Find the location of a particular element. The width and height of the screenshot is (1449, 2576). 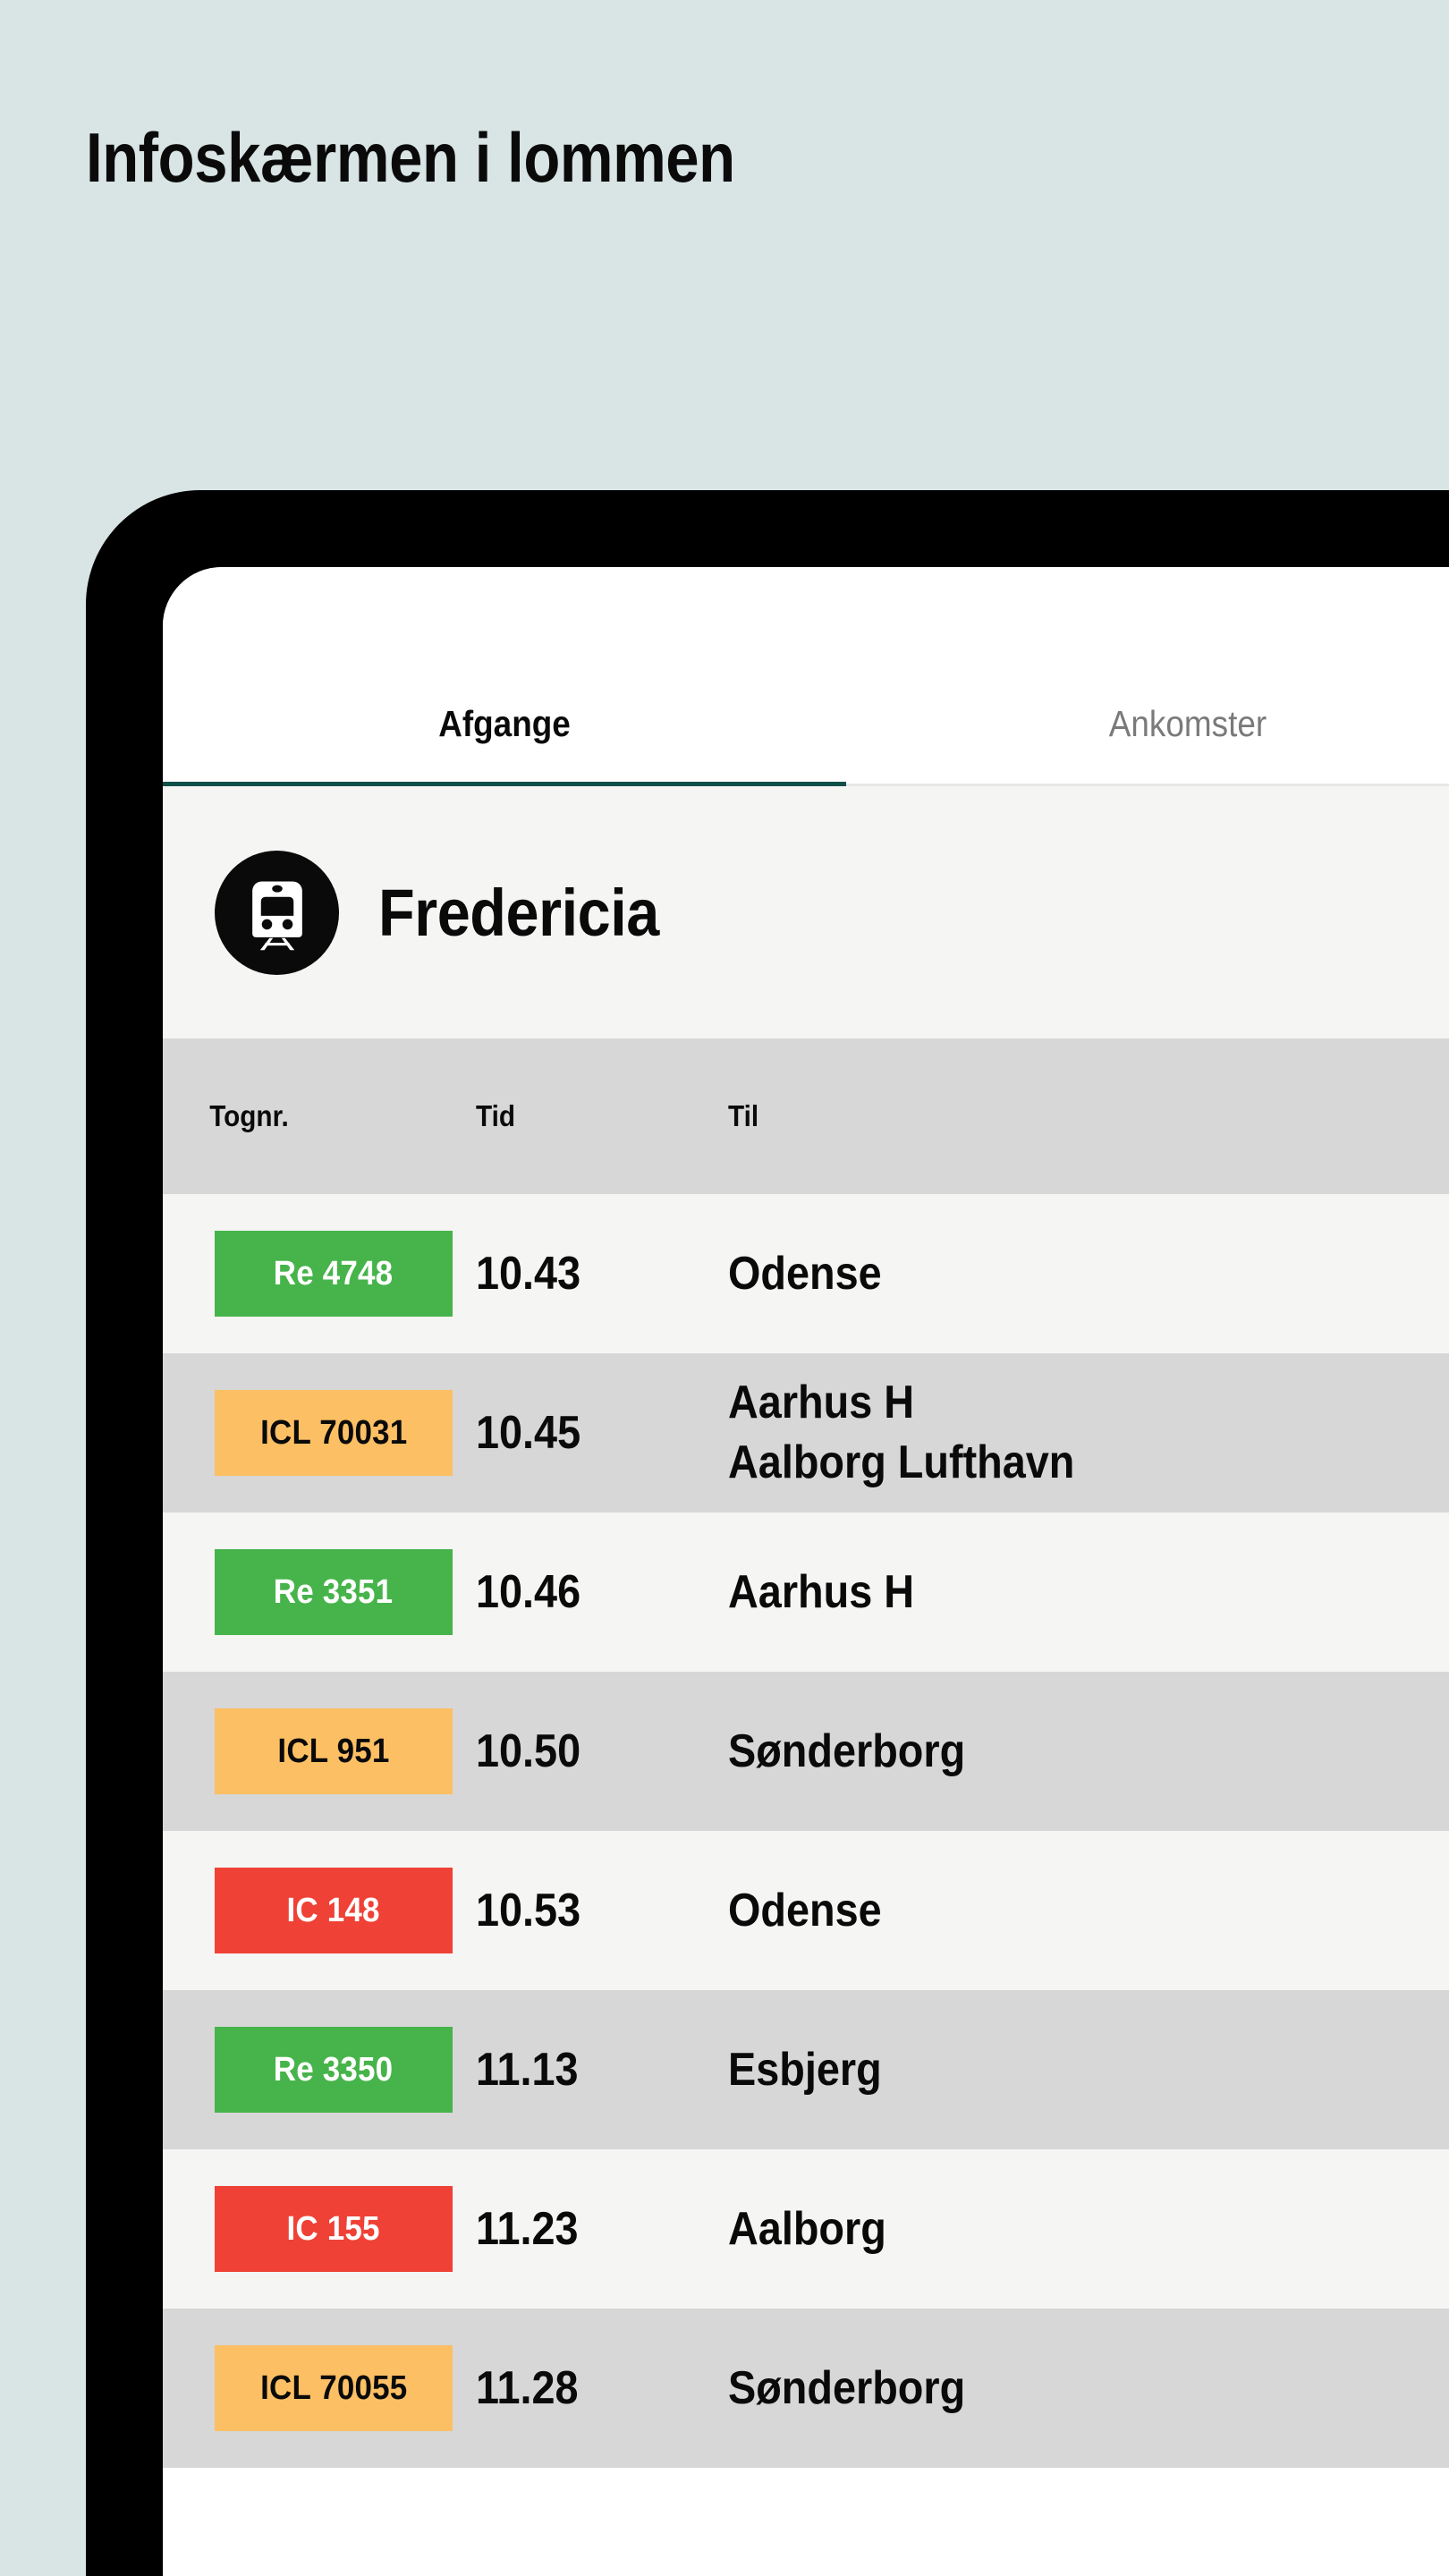

table-row: Re 3351 10.46 Aarhus H is located at coordinates (806, 1592).